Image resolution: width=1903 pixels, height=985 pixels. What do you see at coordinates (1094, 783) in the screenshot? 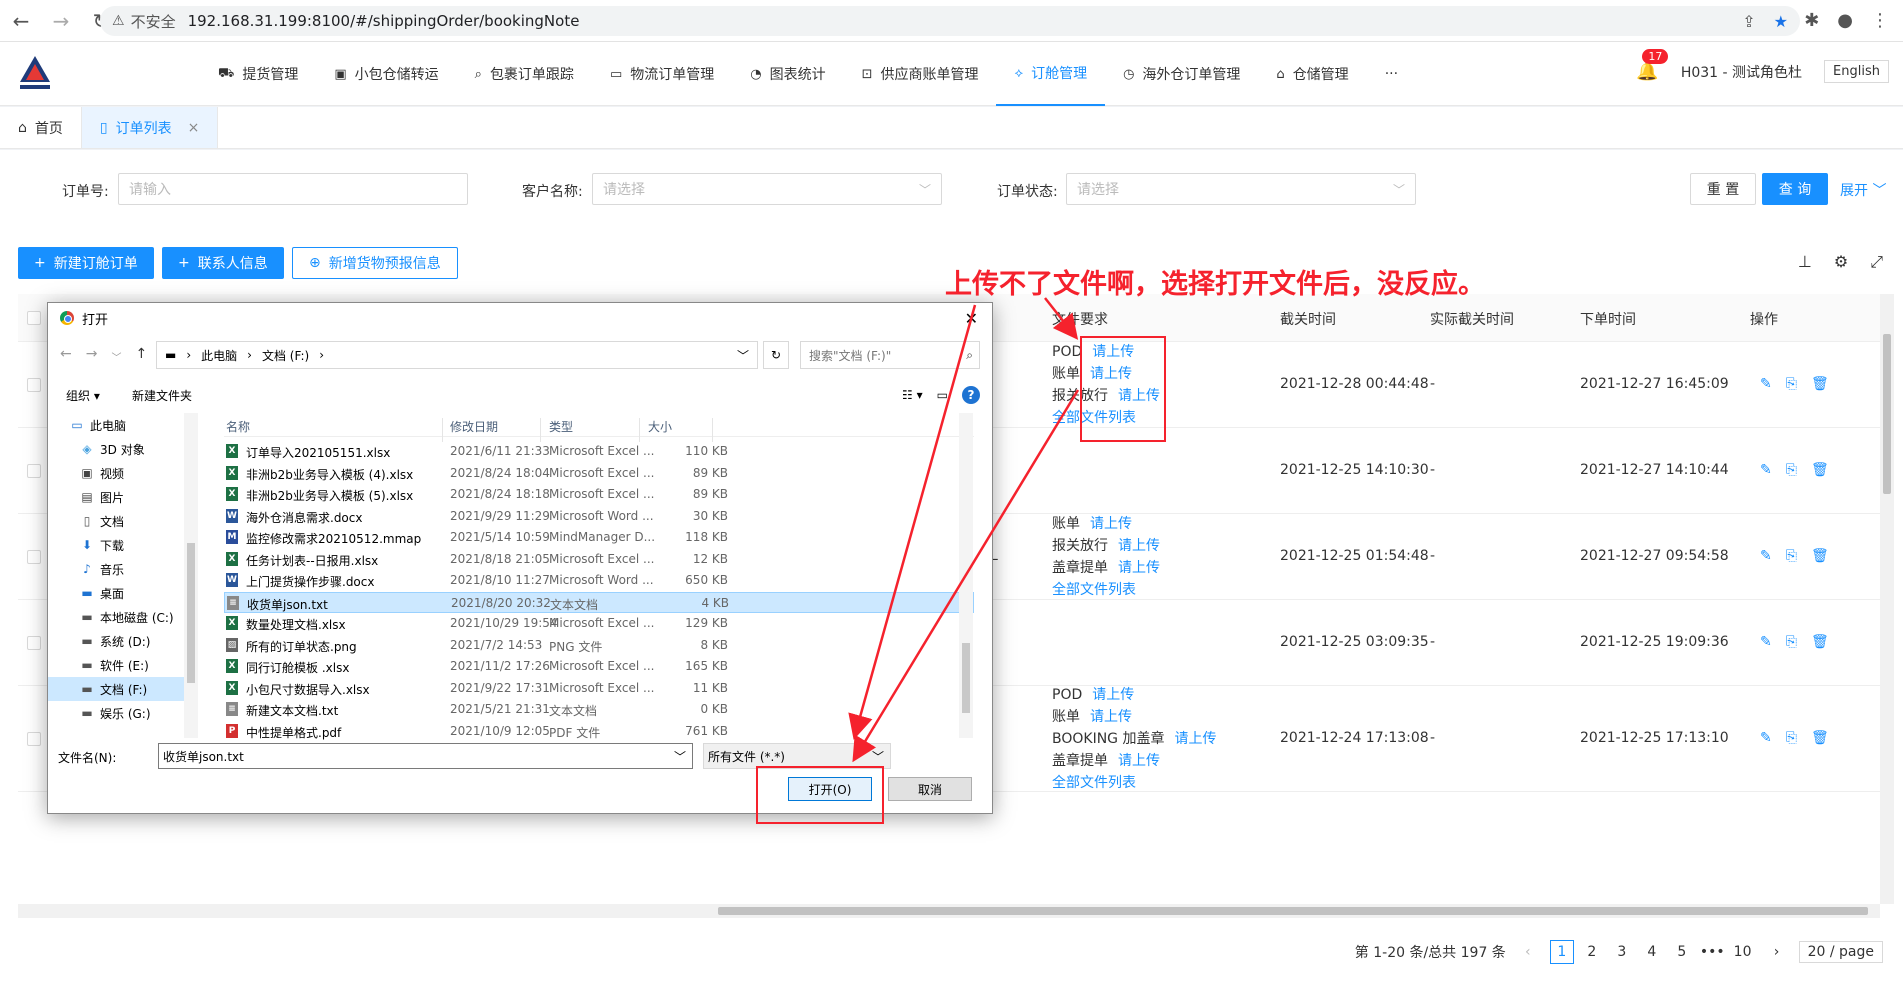
I see `all-files-link: 全部文件列表` at bounding box center [1094, 783].